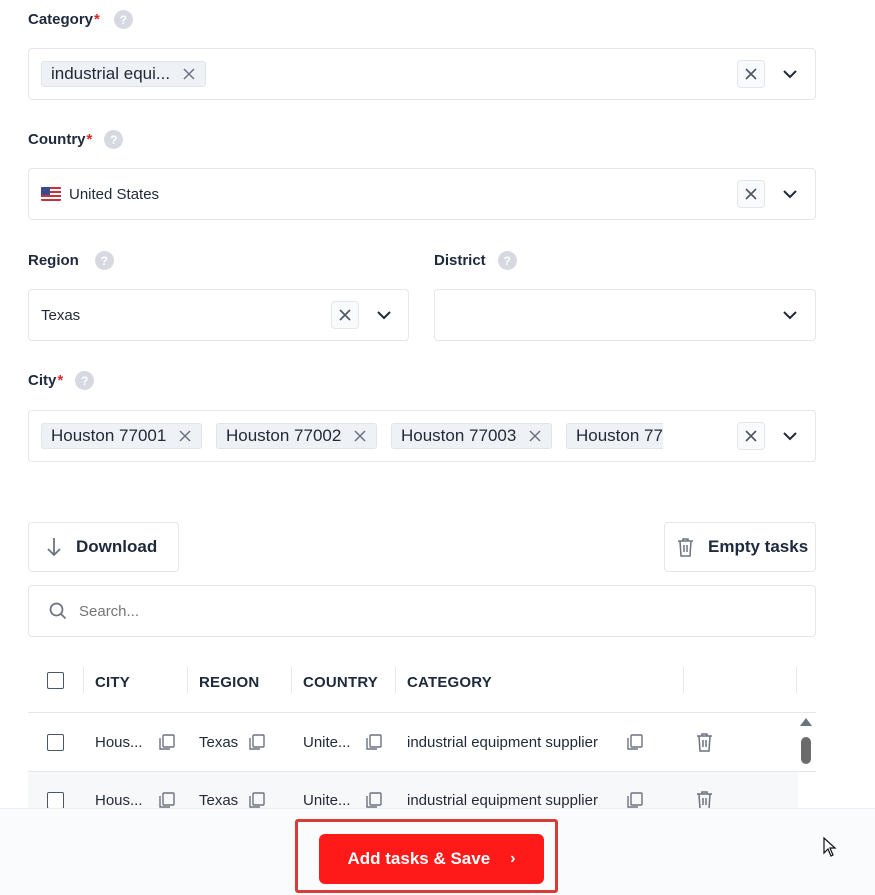  Describe the element at coordinates (80, 19) in the screenshot. I see `category-label: Category * ?` at that location.